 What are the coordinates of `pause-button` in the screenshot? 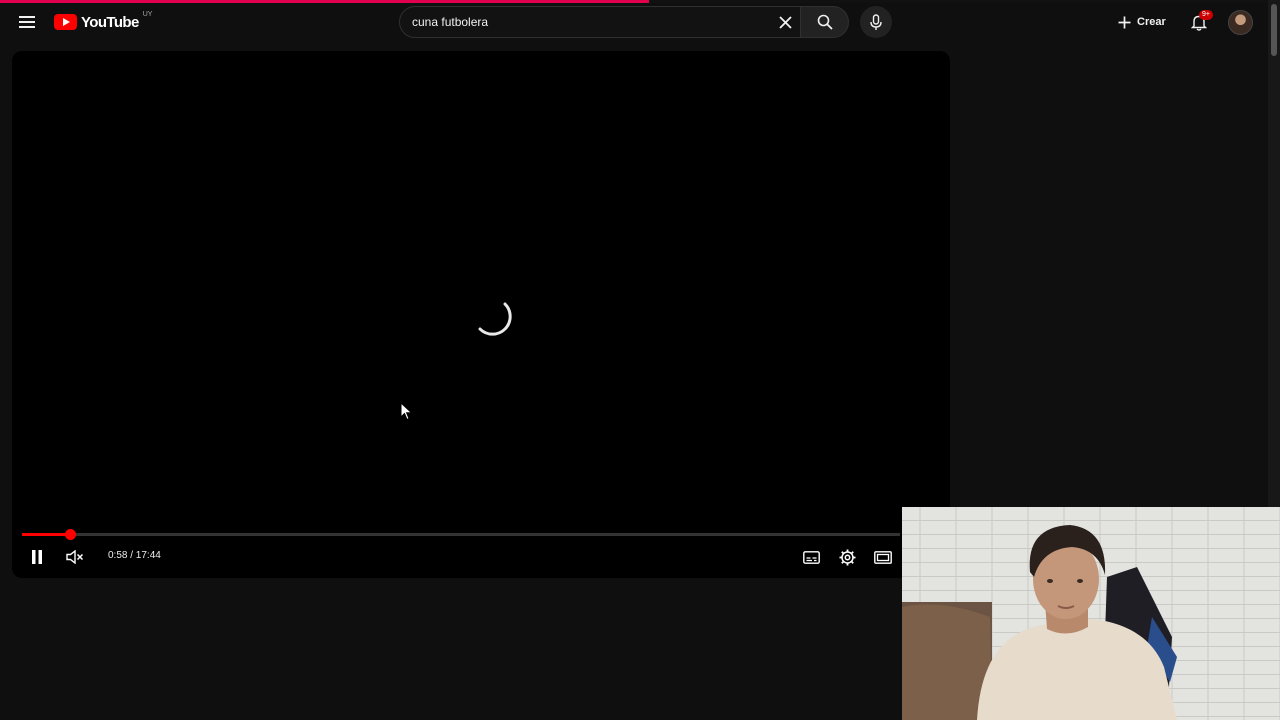 It's located at (37, 557).